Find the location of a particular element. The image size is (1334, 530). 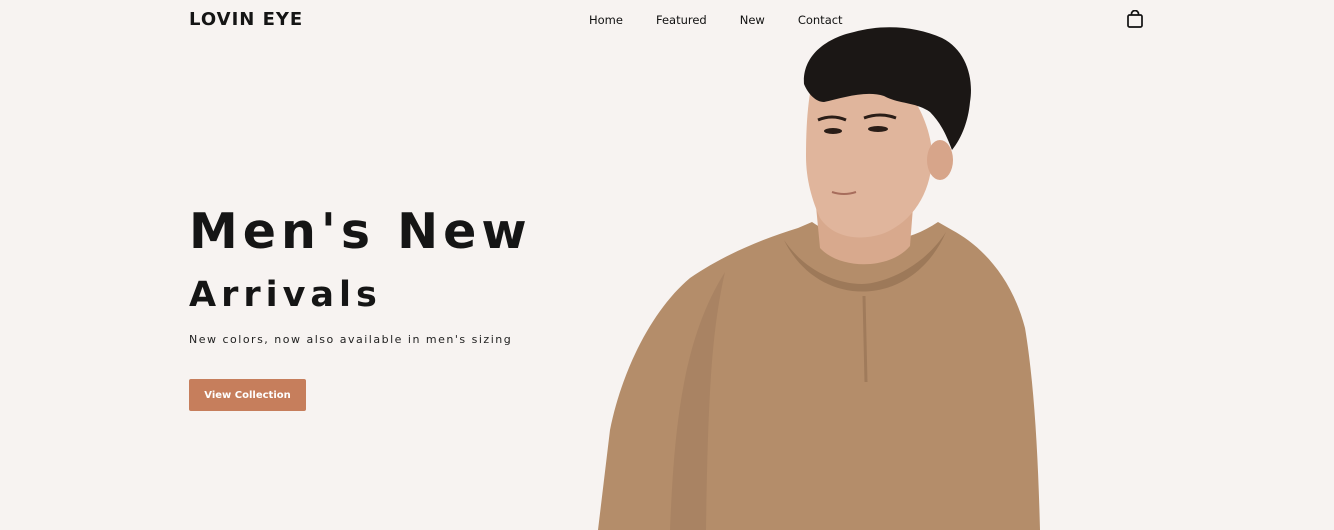

hero-title-line-1: Men's New is located at coordinates (360, 231).